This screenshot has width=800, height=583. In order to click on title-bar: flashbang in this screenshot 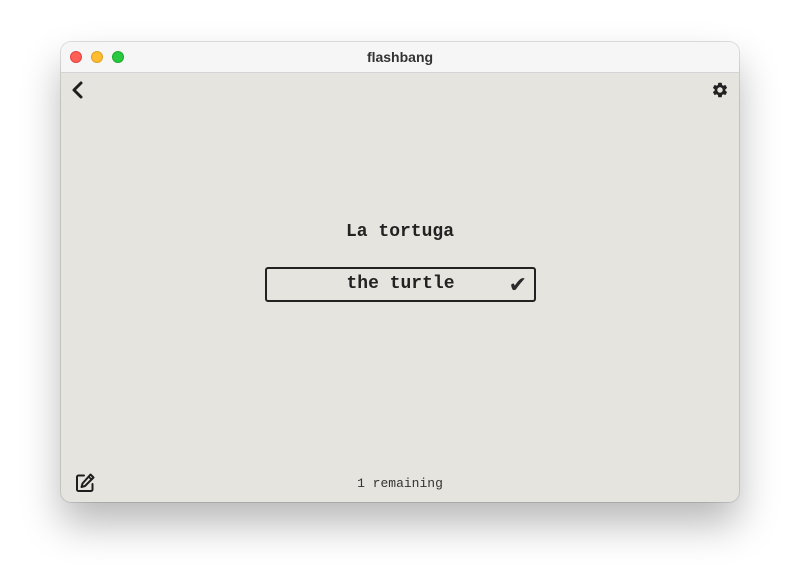, I will do `click(400, 57)`.